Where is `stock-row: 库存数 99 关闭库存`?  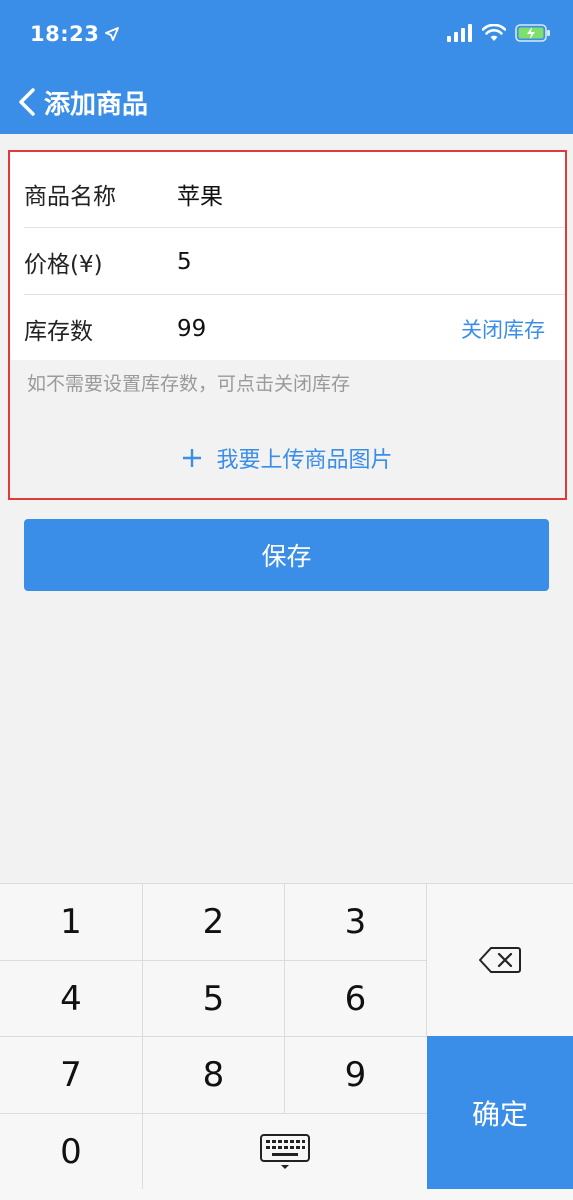
stock-row: 库存数 99 关闭库存 is located at coordinates (287, 328).